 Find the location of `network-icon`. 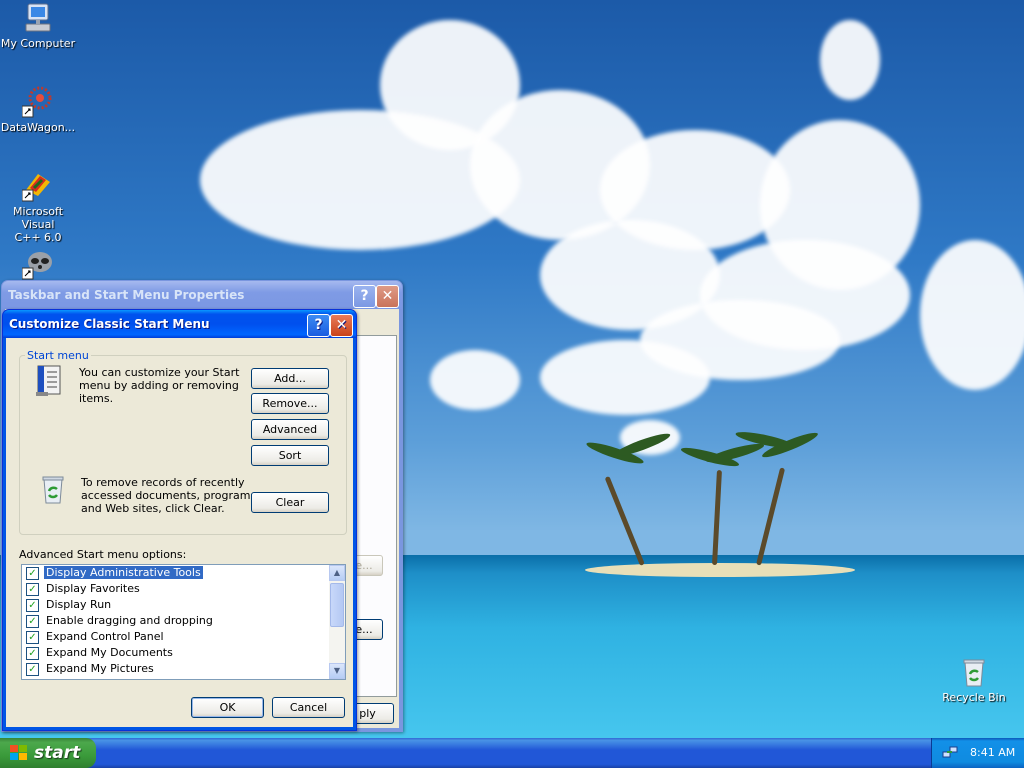

network-icon is located at coordinates (950, 753).